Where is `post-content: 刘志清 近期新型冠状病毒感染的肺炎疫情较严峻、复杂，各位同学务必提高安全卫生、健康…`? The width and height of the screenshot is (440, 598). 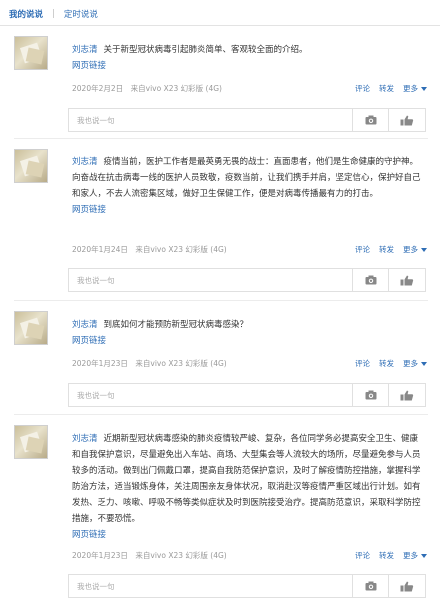 post-content: 刘志清 近期新型冠状病毒感染的肺炎疫情较严峻、复杂，各位同学务必提高安全卫生、健康… is located at coordinates (248, 487).